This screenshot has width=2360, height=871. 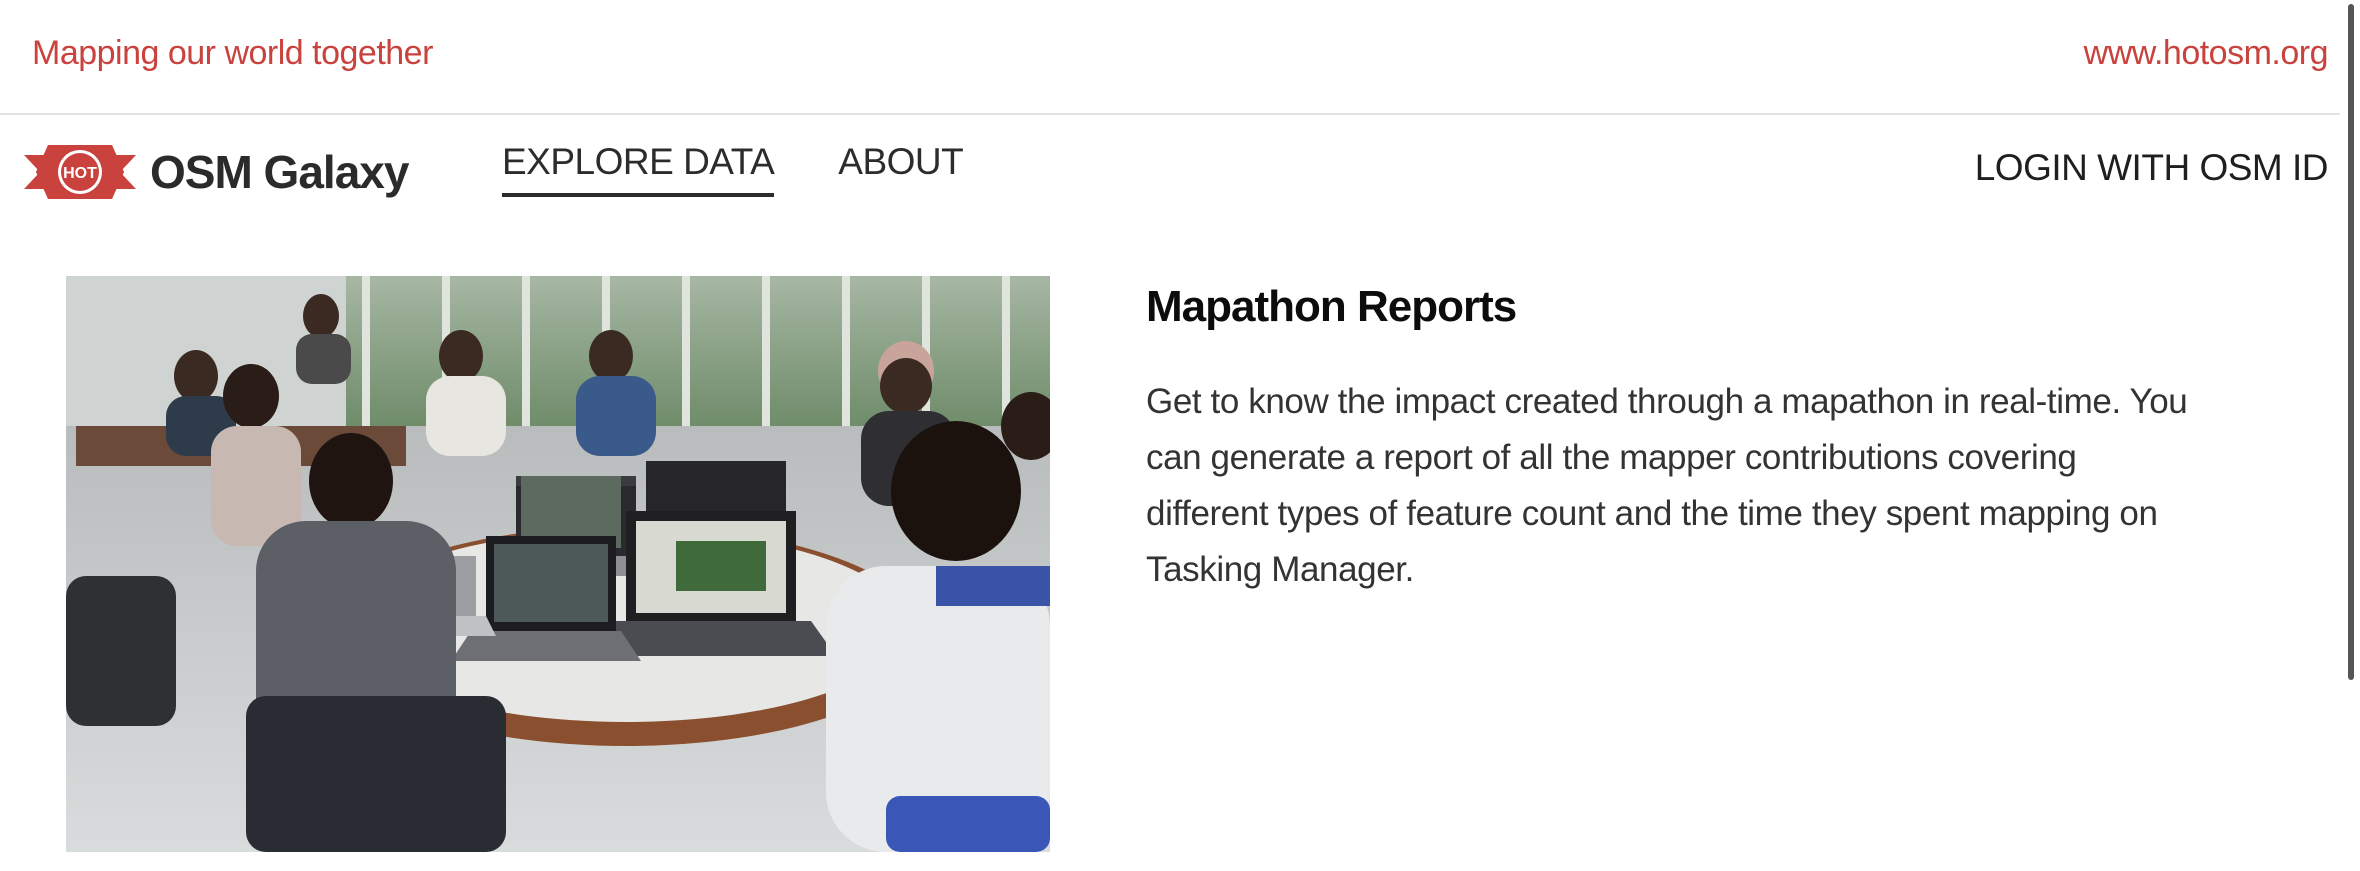 I want to click on logo-text: HOT, so click(x=80, y=173).